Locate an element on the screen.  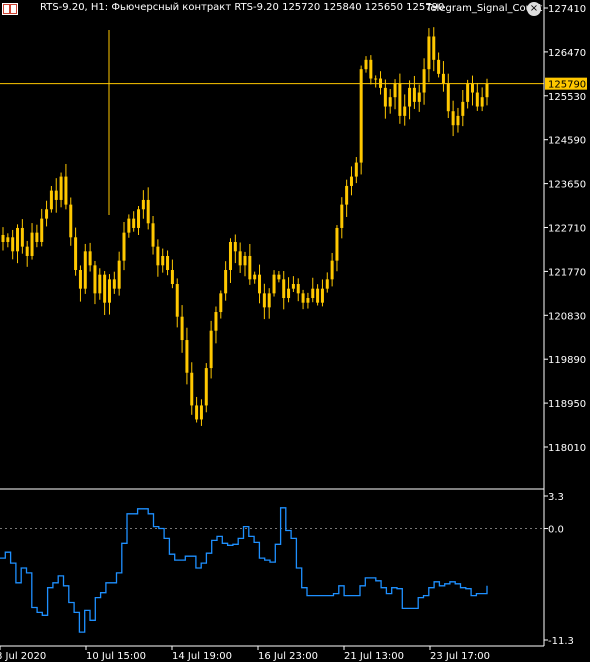
price-tick-label: 120830 is located at coordinates (567, 316).